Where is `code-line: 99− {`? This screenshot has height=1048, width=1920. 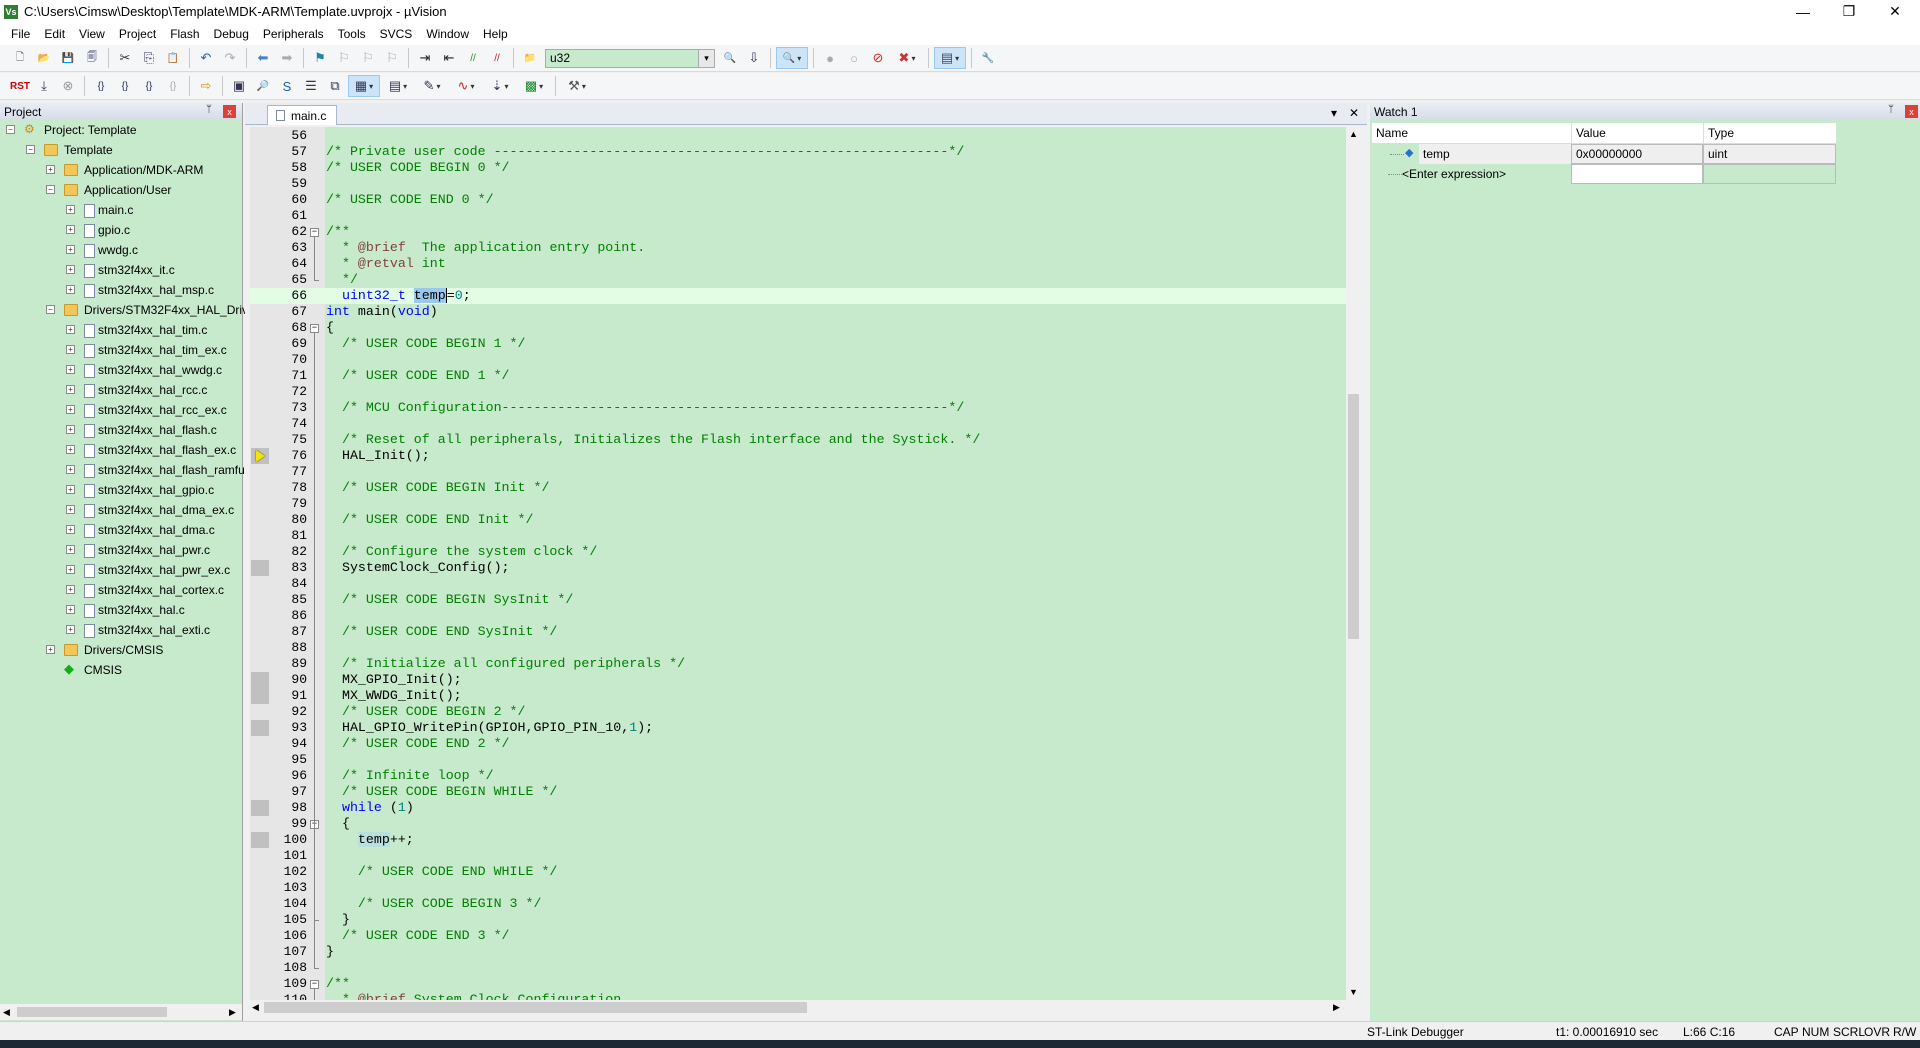
code-line: 99− { is located at coordinates (798, 824).